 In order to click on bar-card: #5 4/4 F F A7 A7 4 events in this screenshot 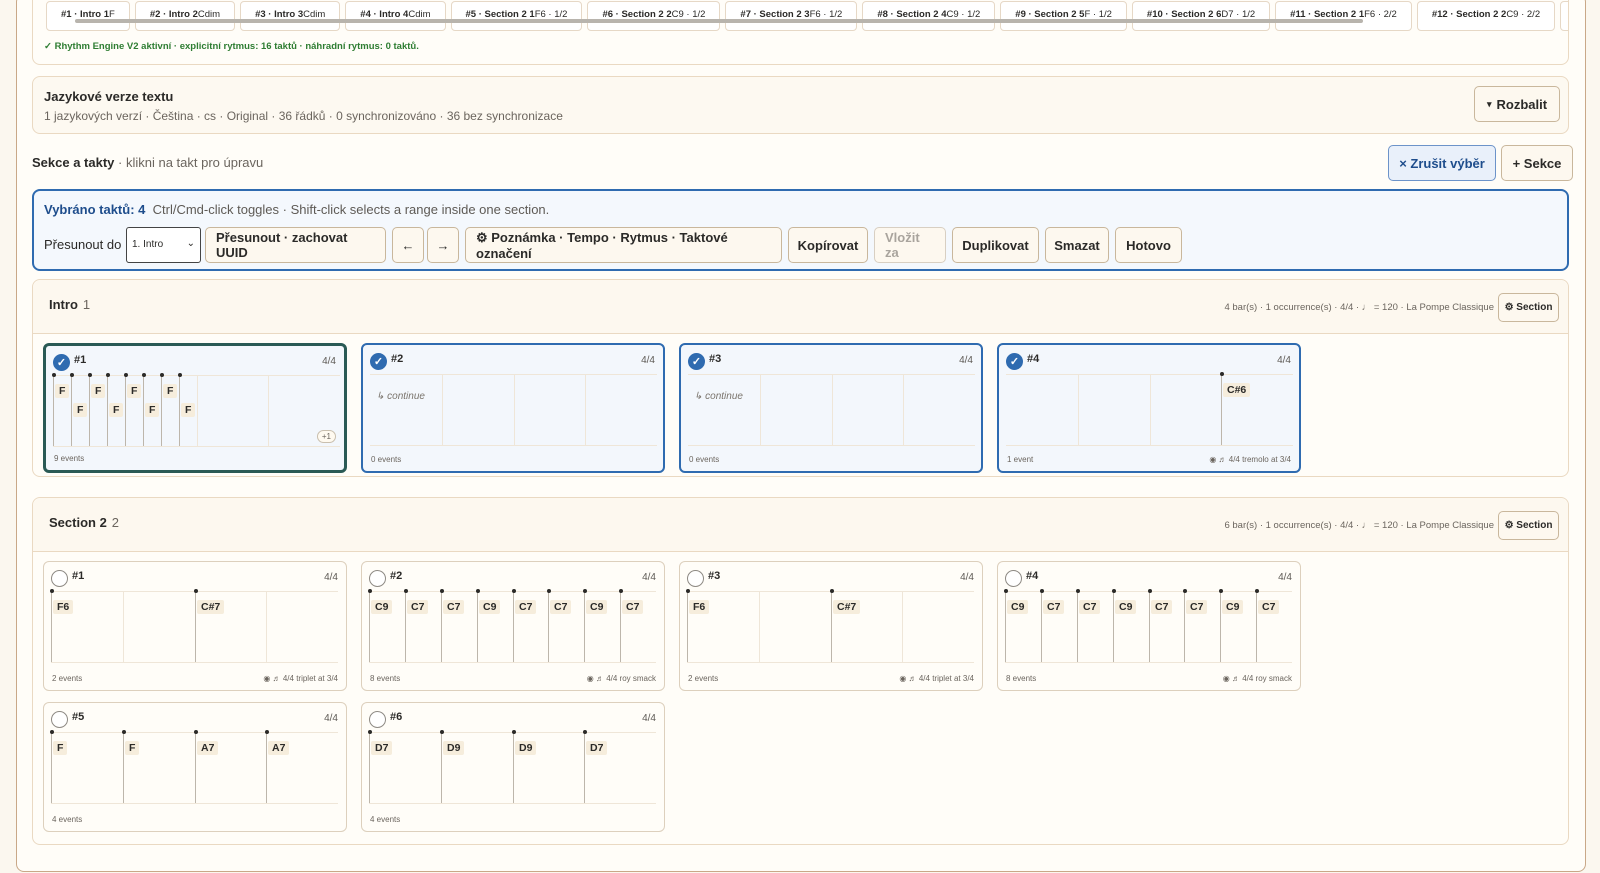, I will do `click(195, 767)`.